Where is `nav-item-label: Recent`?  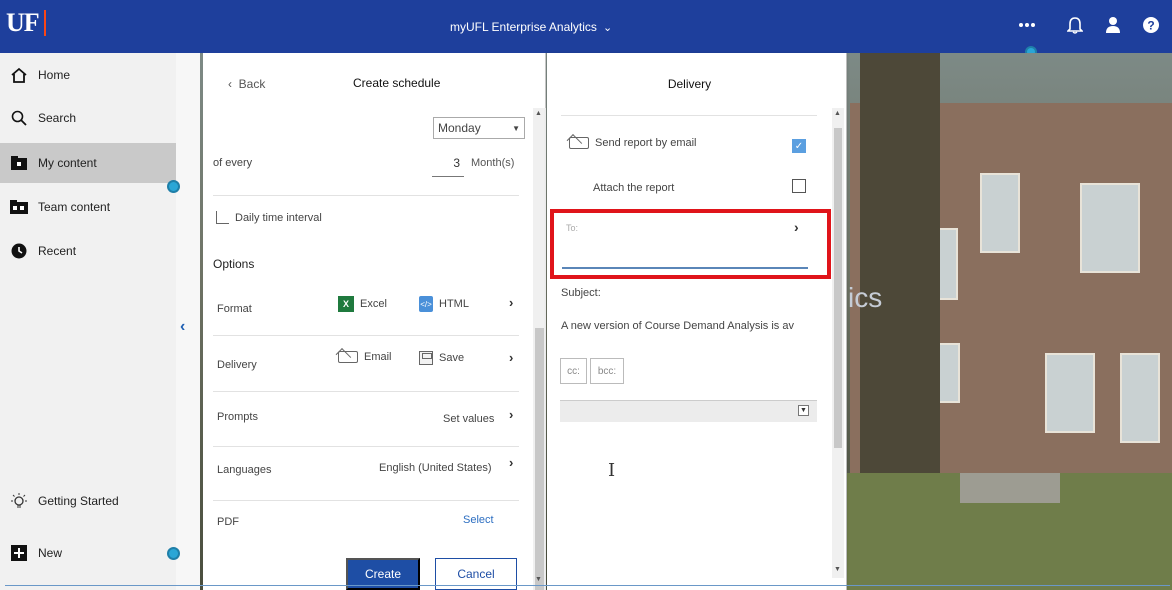 nav-item-label: Recent is located at coordinates (57, 251).